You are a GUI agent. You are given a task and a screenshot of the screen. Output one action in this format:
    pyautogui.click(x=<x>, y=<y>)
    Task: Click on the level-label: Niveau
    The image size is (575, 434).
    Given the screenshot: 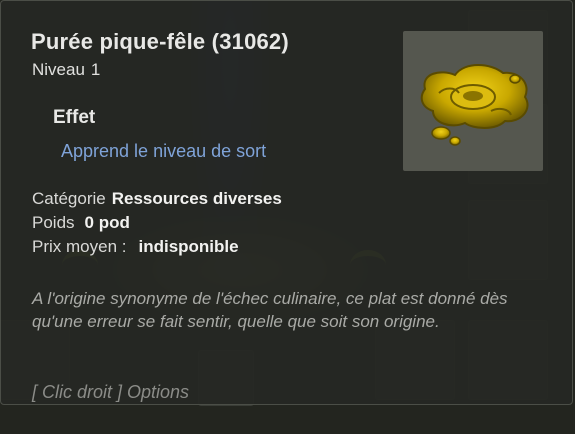 What is the action you would take?
    pyautogui.click(x=58, y=69)
    